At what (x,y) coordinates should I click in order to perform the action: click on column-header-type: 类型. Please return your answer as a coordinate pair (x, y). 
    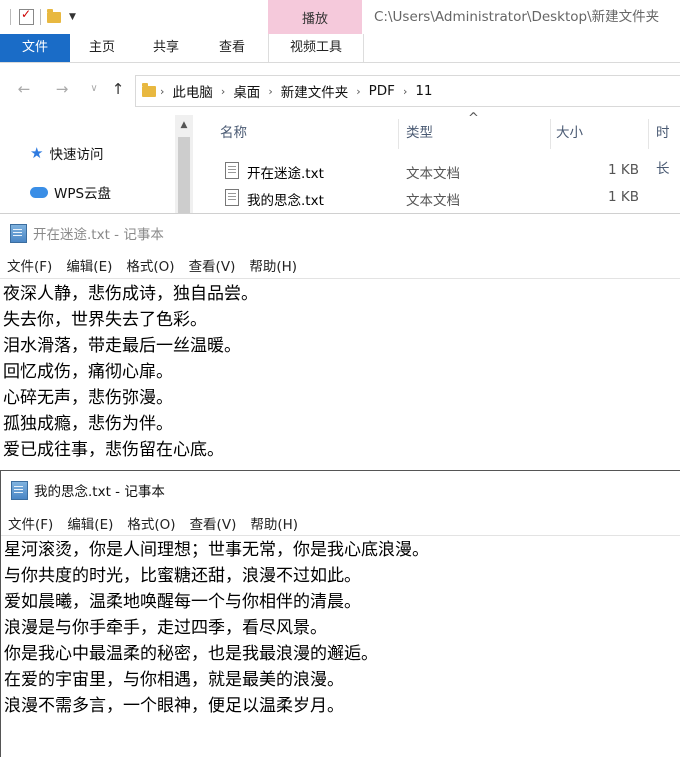
    Looking at the image, I should click on (419, 134).